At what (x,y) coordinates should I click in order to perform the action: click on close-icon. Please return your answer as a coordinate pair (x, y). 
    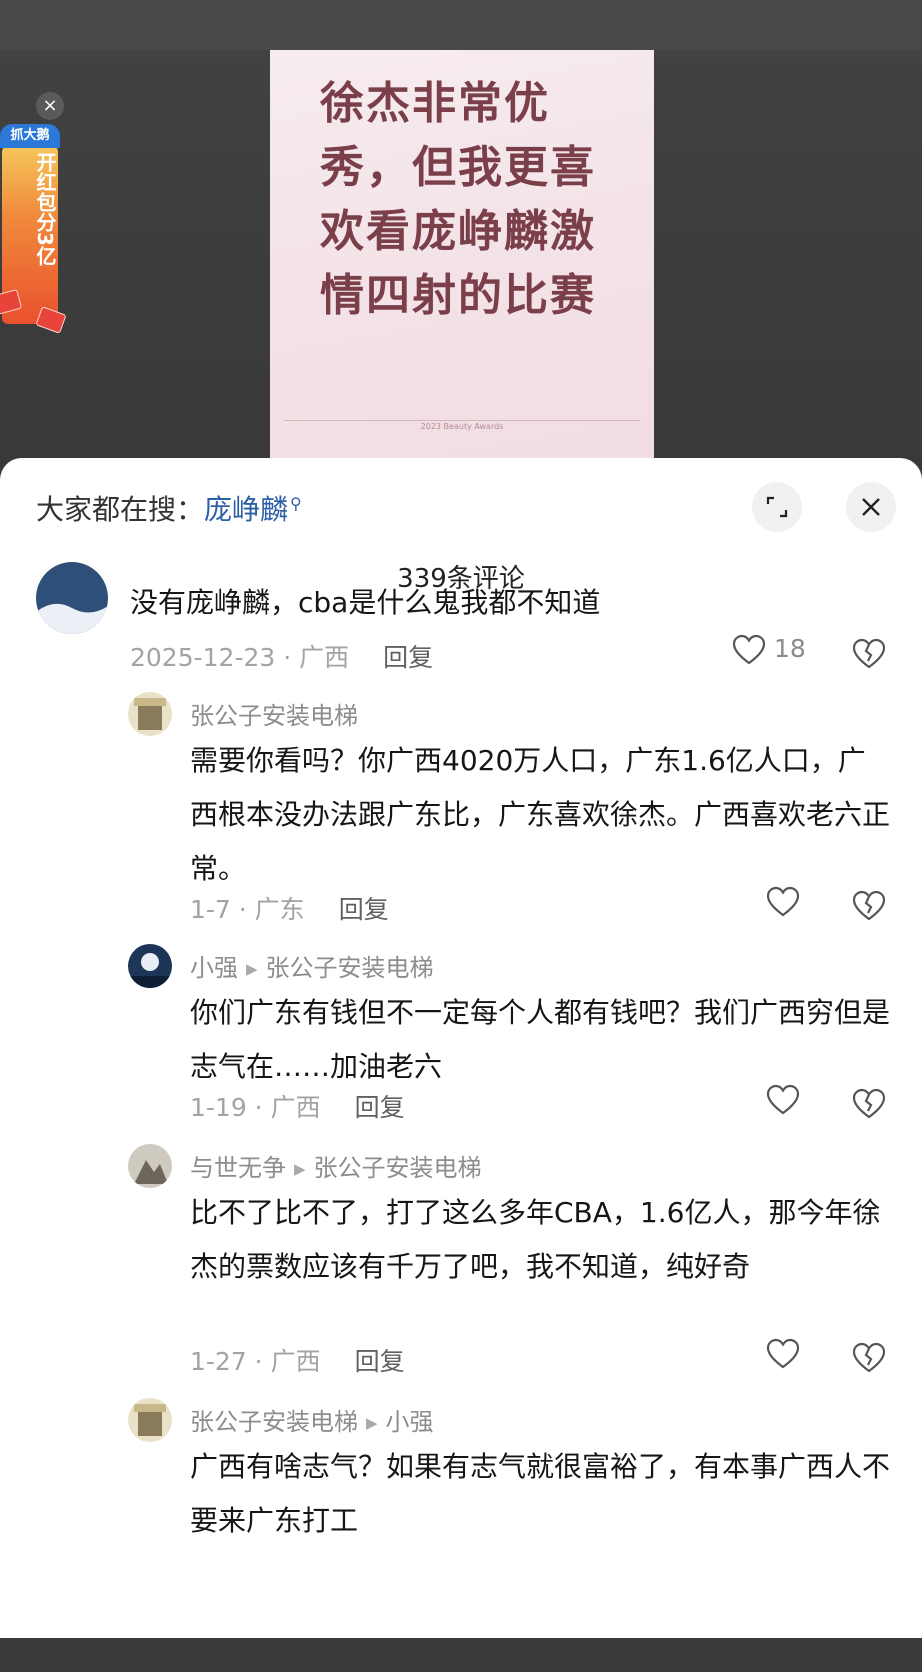
    Looking at the image, I should click on (871, 507).